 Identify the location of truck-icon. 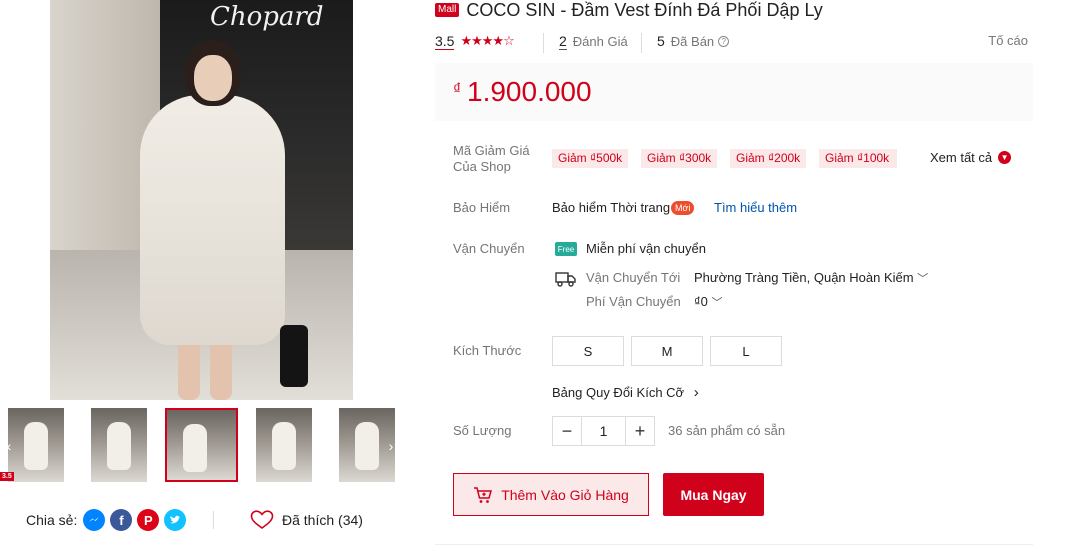
(565, 279).